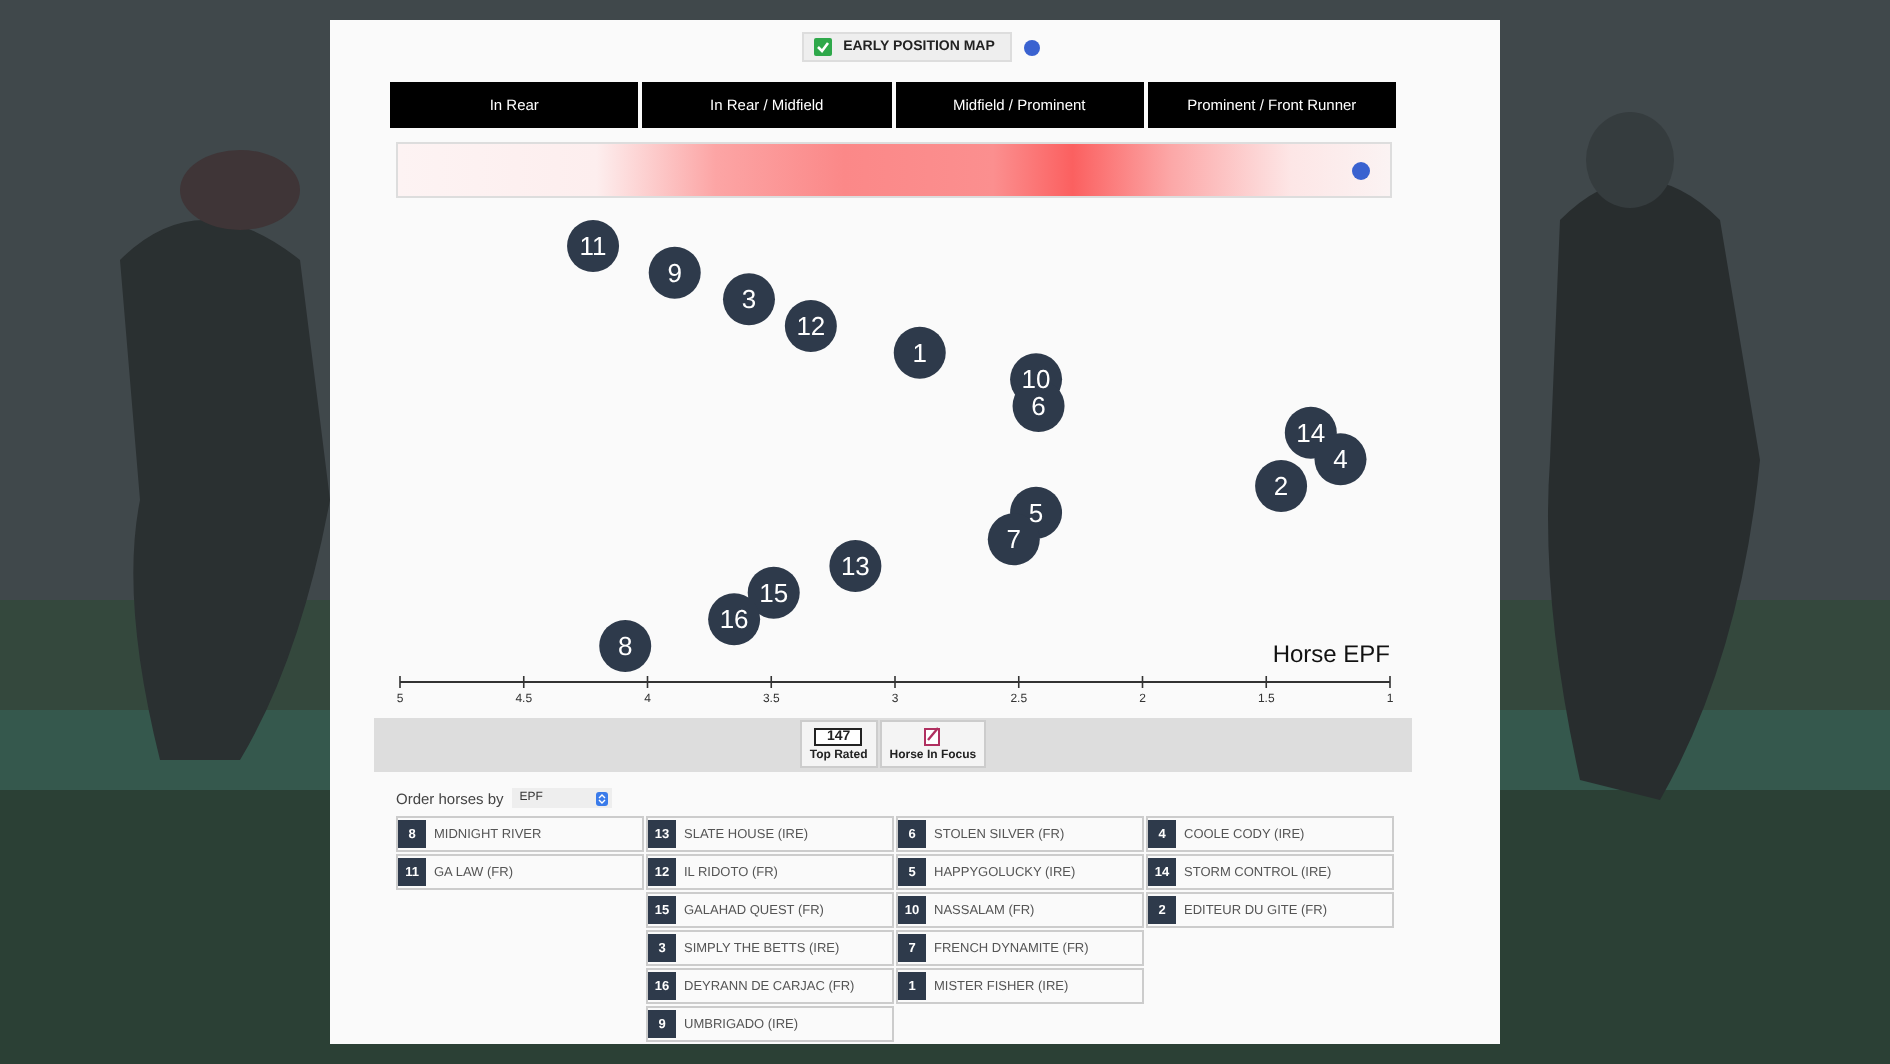  What do you see at coordinates (1340, 459) in the screenshot?
I see `marker-label: 4` at bounding box center [1340, 459].